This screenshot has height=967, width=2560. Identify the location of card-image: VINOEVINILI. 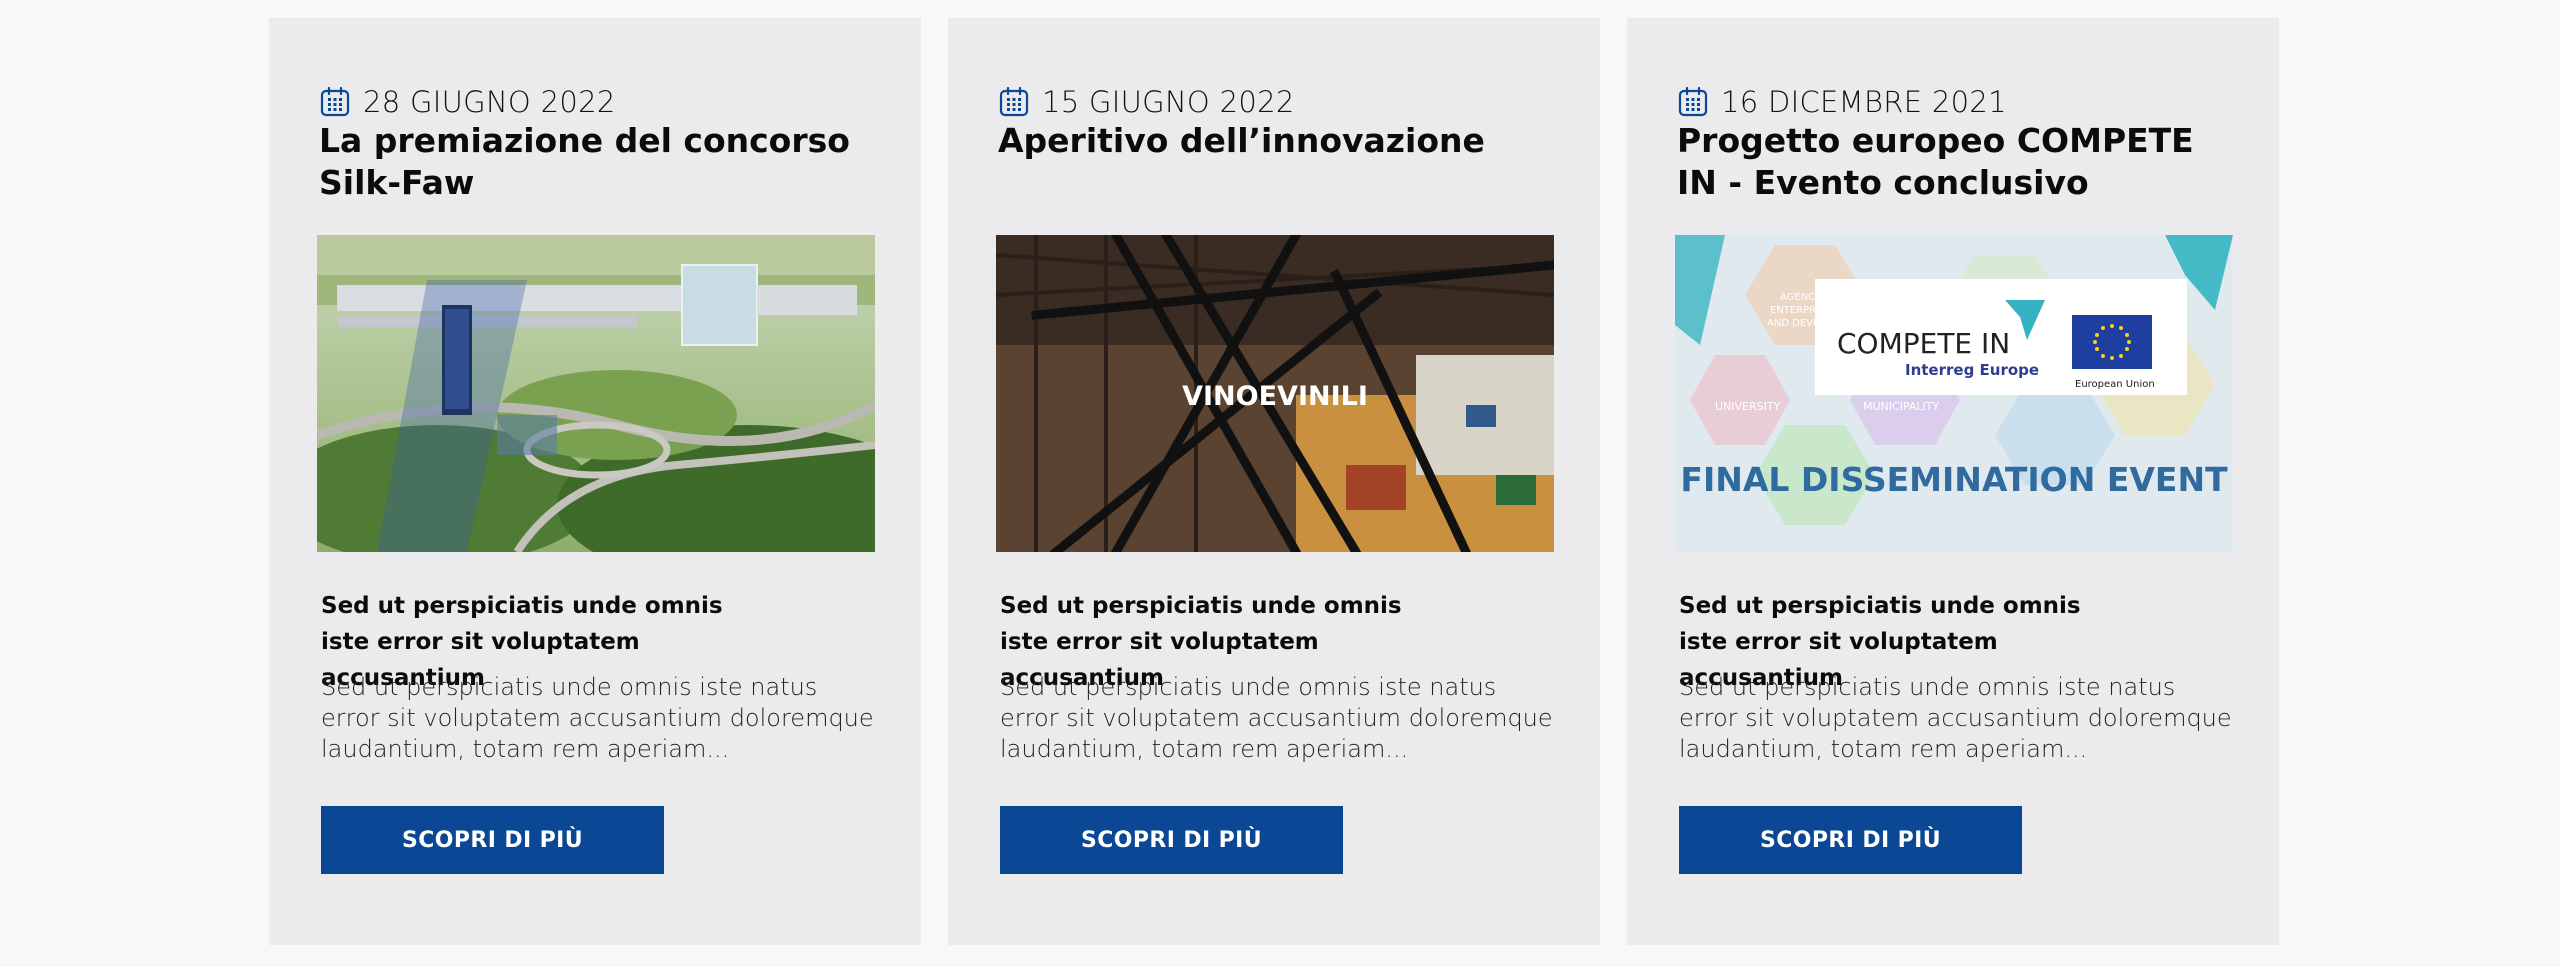
(1275, 393).